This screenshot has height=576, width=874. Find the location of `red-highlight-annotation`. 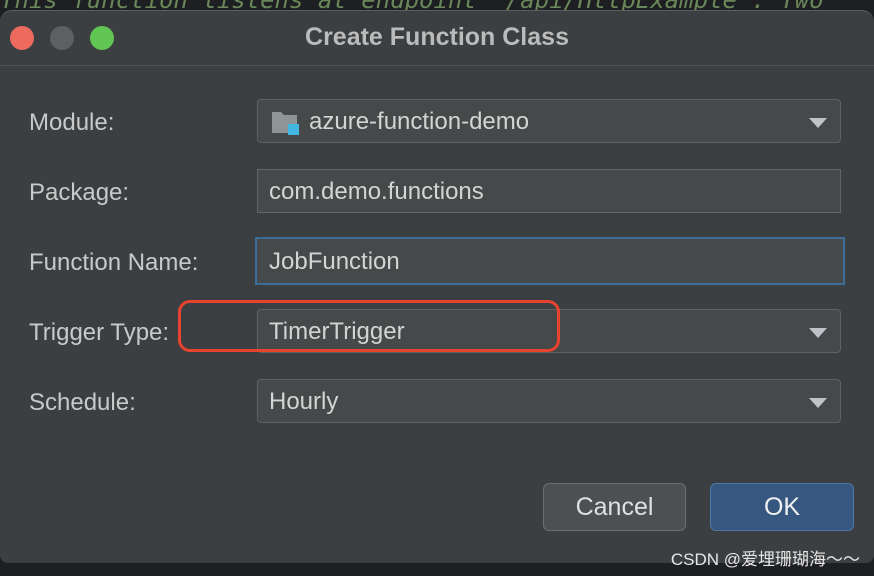

red-highlight-annotation is located at coordinates (369, 326).